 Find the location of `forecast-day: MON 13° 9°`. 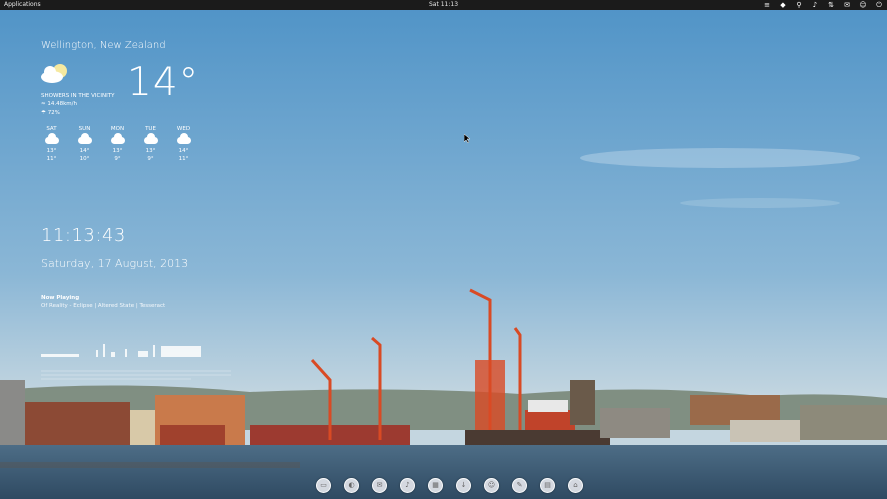

forecast-day: MON 13° 9° is located at coordinates (117, 144).